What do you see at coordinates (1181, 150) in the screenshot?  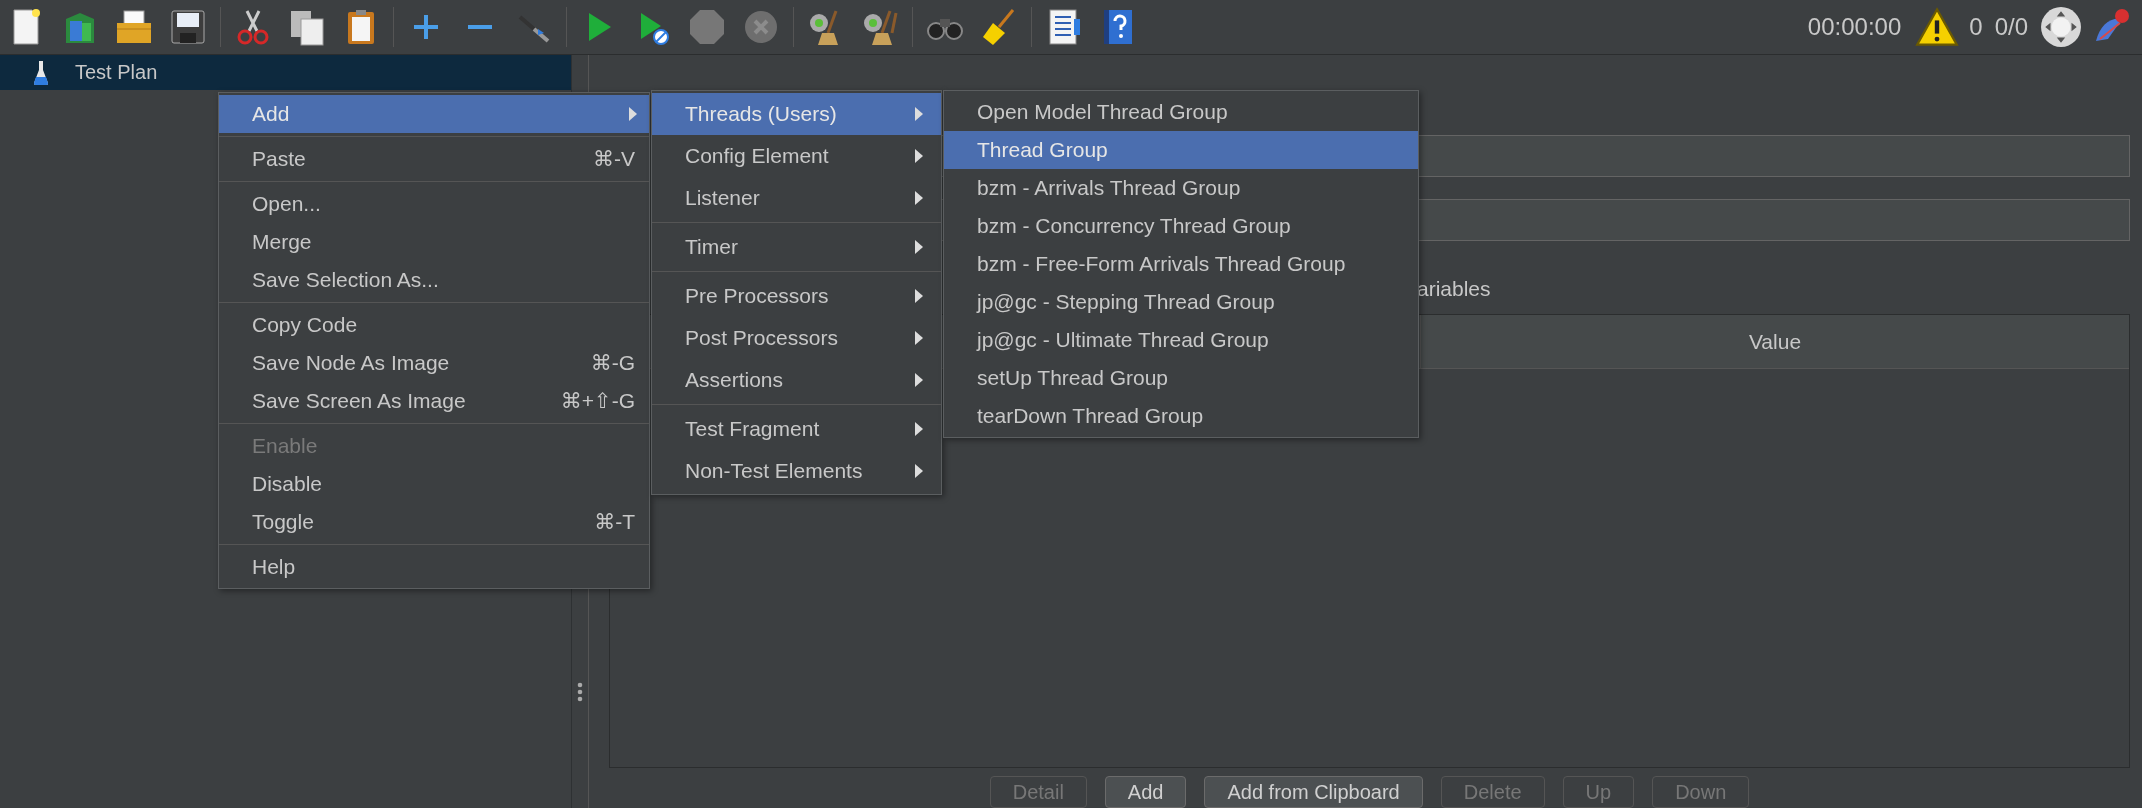 I see `menu-item: Thread Group` at bounding box center [1181, 150].